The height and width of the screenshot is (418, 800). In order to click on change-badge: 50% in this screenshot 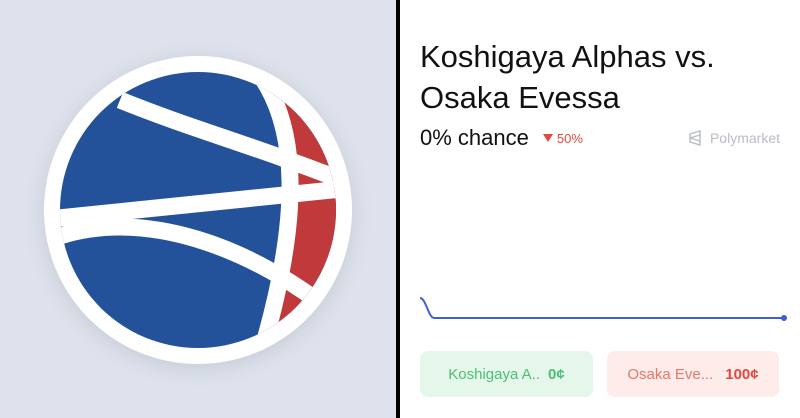, I will do `click(562, 138)`.